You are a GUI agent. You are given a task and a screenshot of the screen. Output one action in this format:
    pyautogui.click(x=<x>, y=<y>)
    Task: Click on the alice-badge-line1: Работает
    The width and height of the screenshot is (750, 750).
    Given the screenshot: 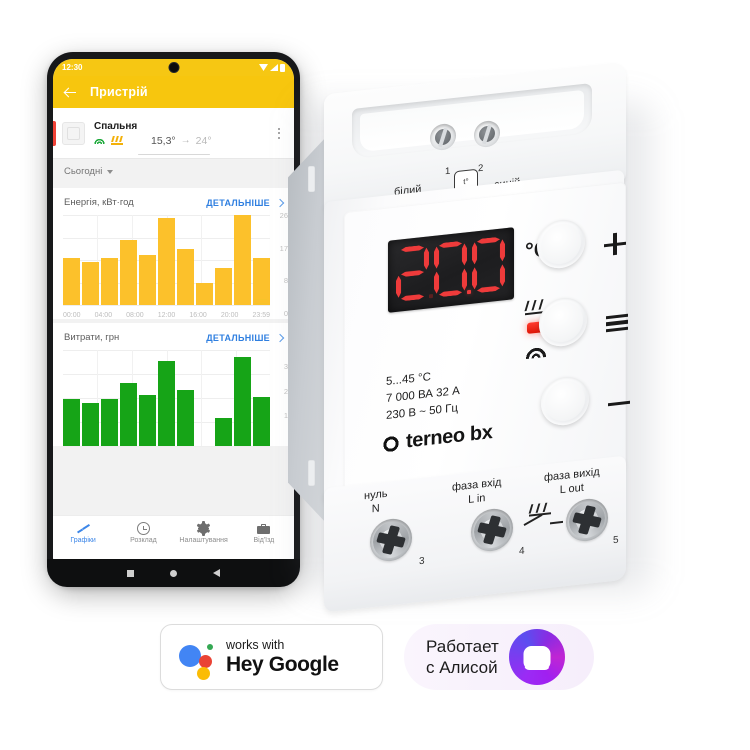 What is the action you would take?
    pyautogui.click(x=462, y=646)
    